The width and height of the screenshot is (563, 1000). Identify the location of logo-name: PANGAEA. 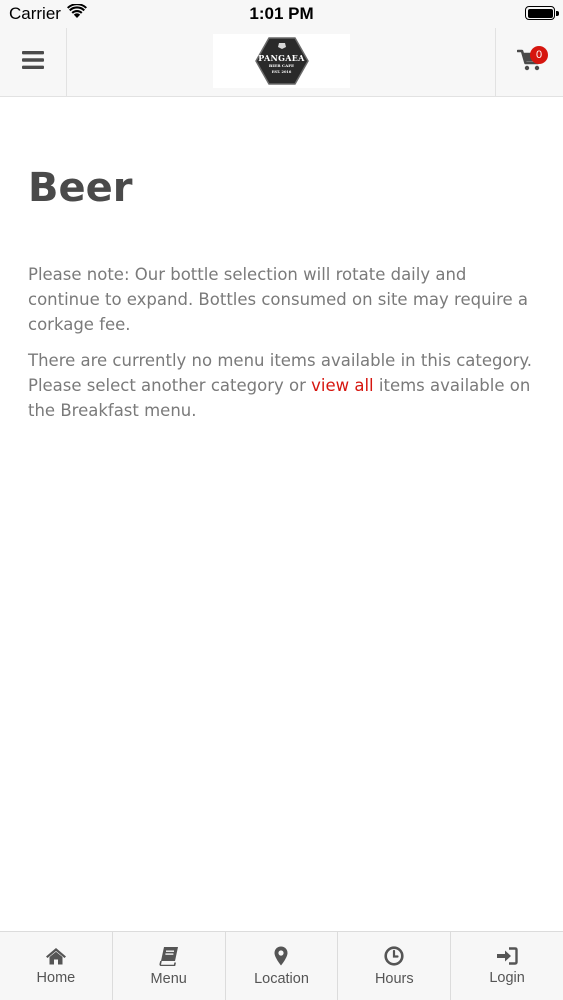
(281, 58).